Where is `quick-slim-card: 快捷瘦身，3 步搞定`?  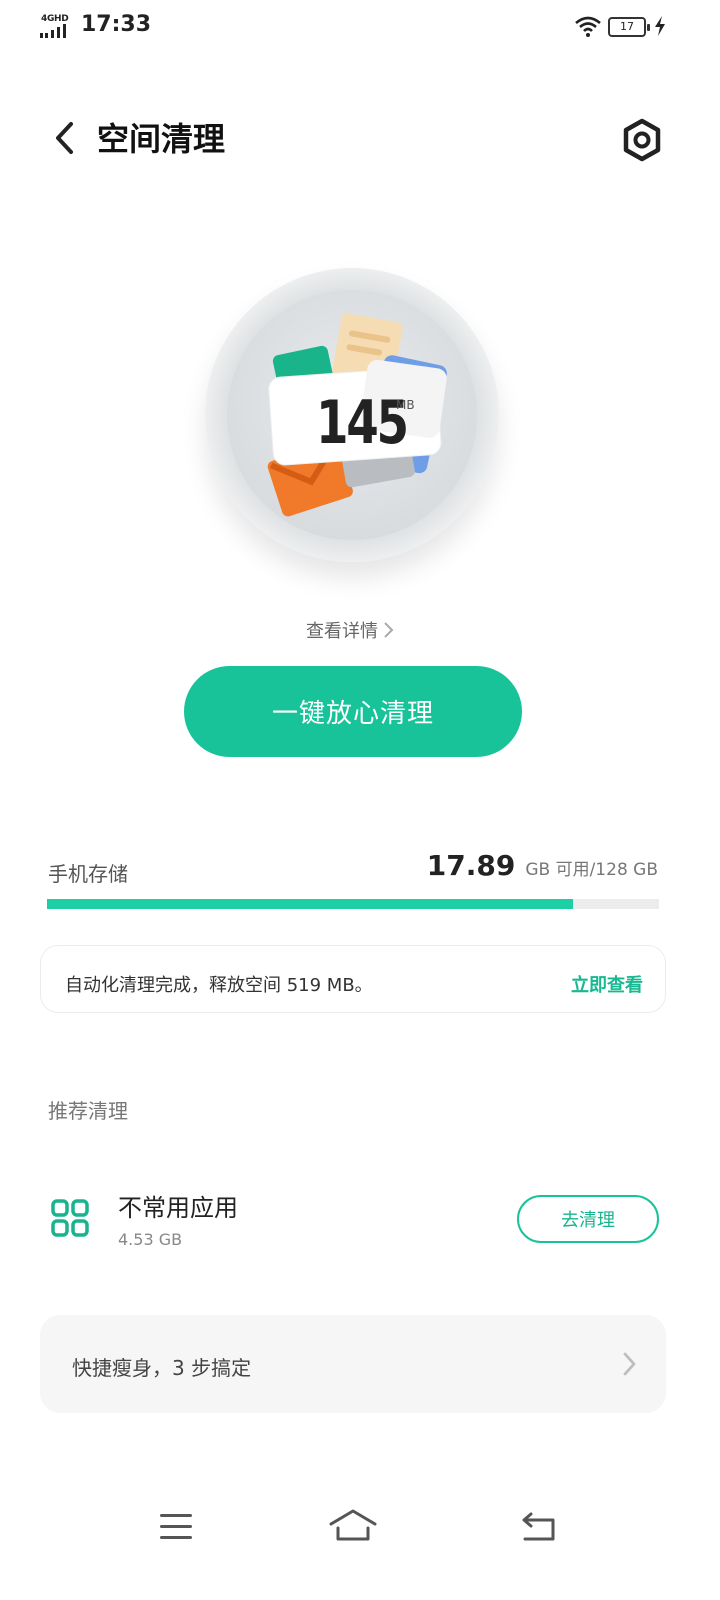 quick-slim-card: 快捷瘦身，3 步搞定 is located at coordinates (353, 1364).